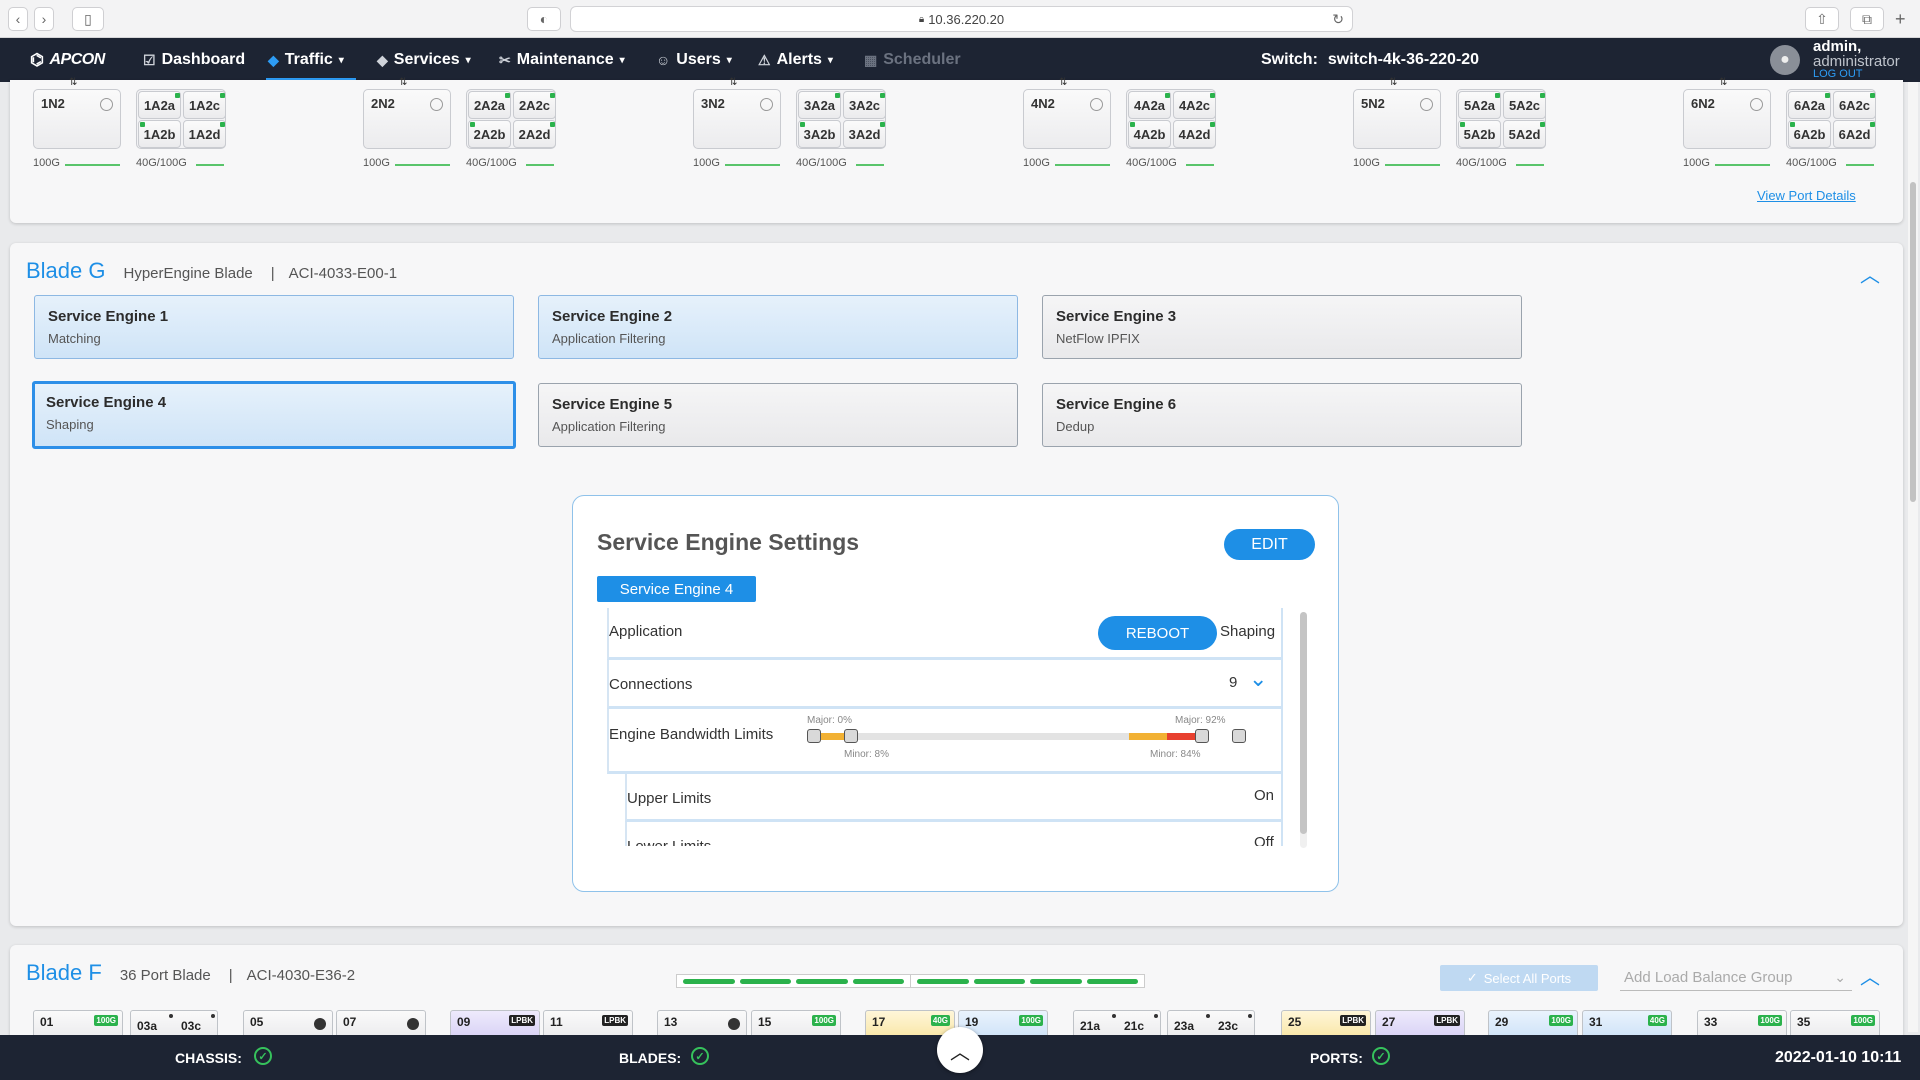 Image resolution: width=1920 pixels, height=1080 pixels. Describe the element at coordinates (562, 60) in the screenshot. I see `nav-maintenance: ✂ Maintenance ▾` at that location.